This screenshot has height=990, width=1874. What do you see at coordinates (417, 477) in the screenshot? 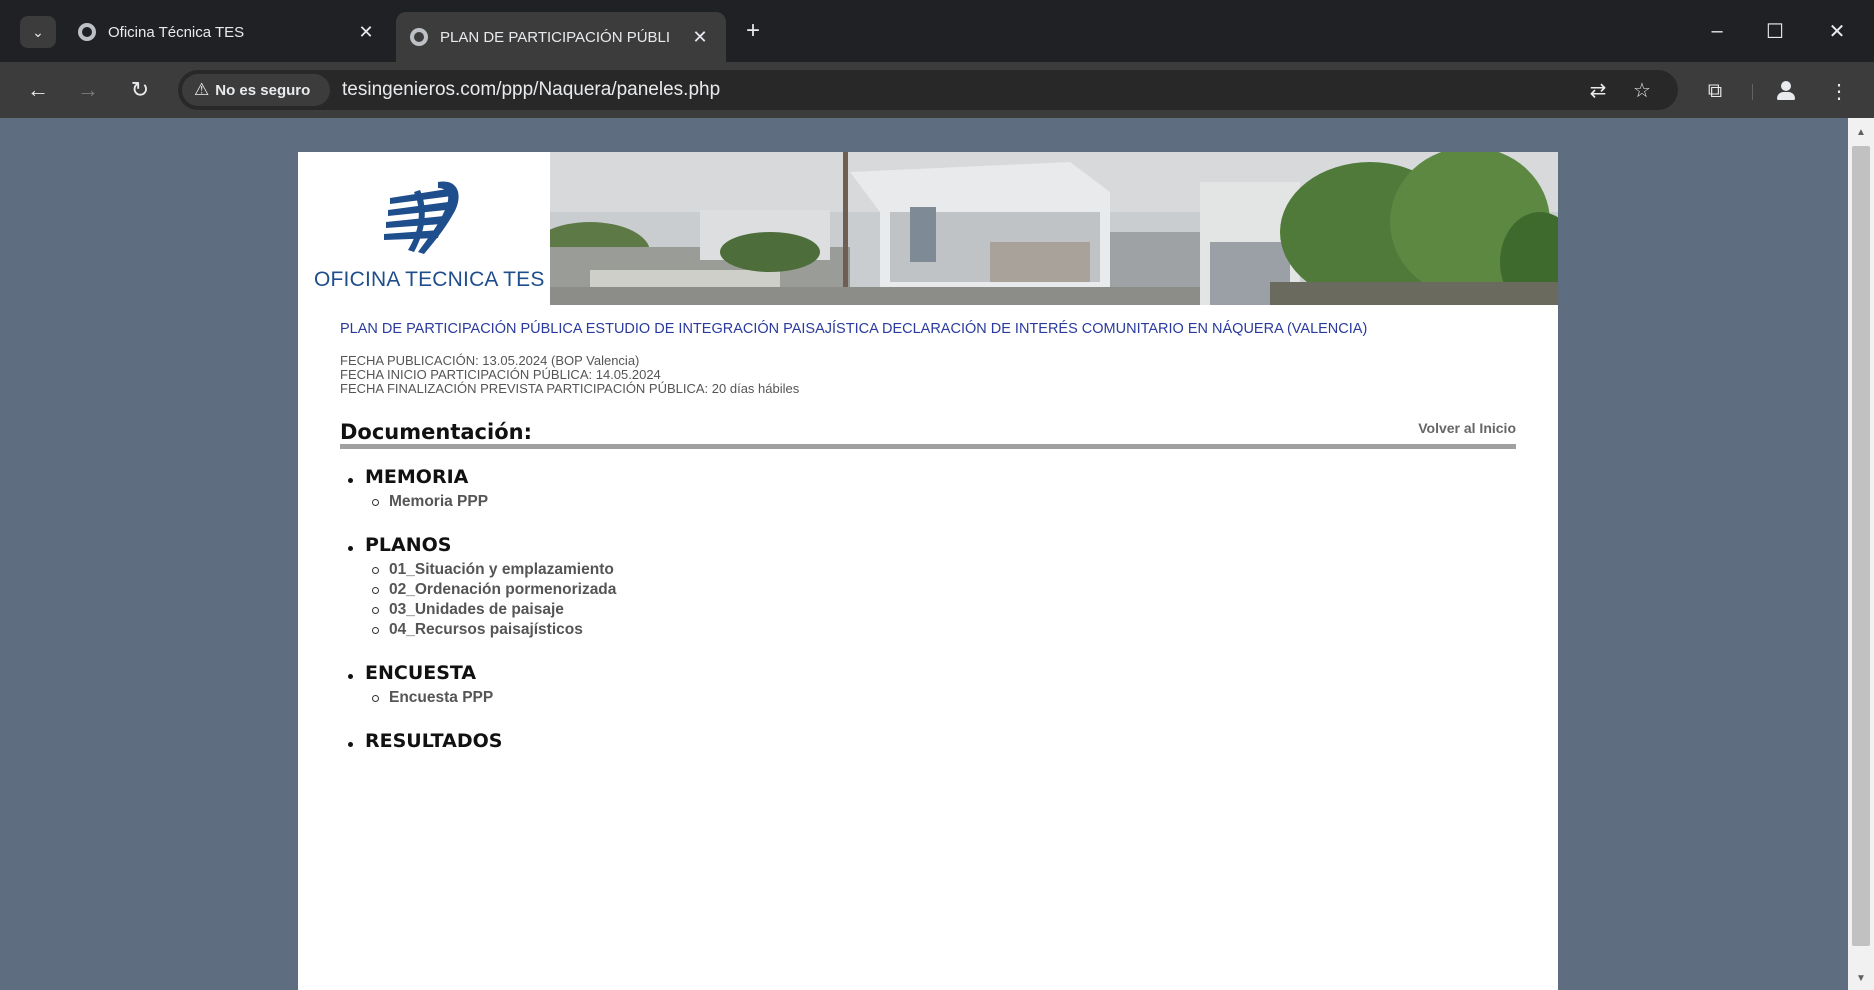
I see `section-label: MEMORIA` at bounding box center [417, 477].